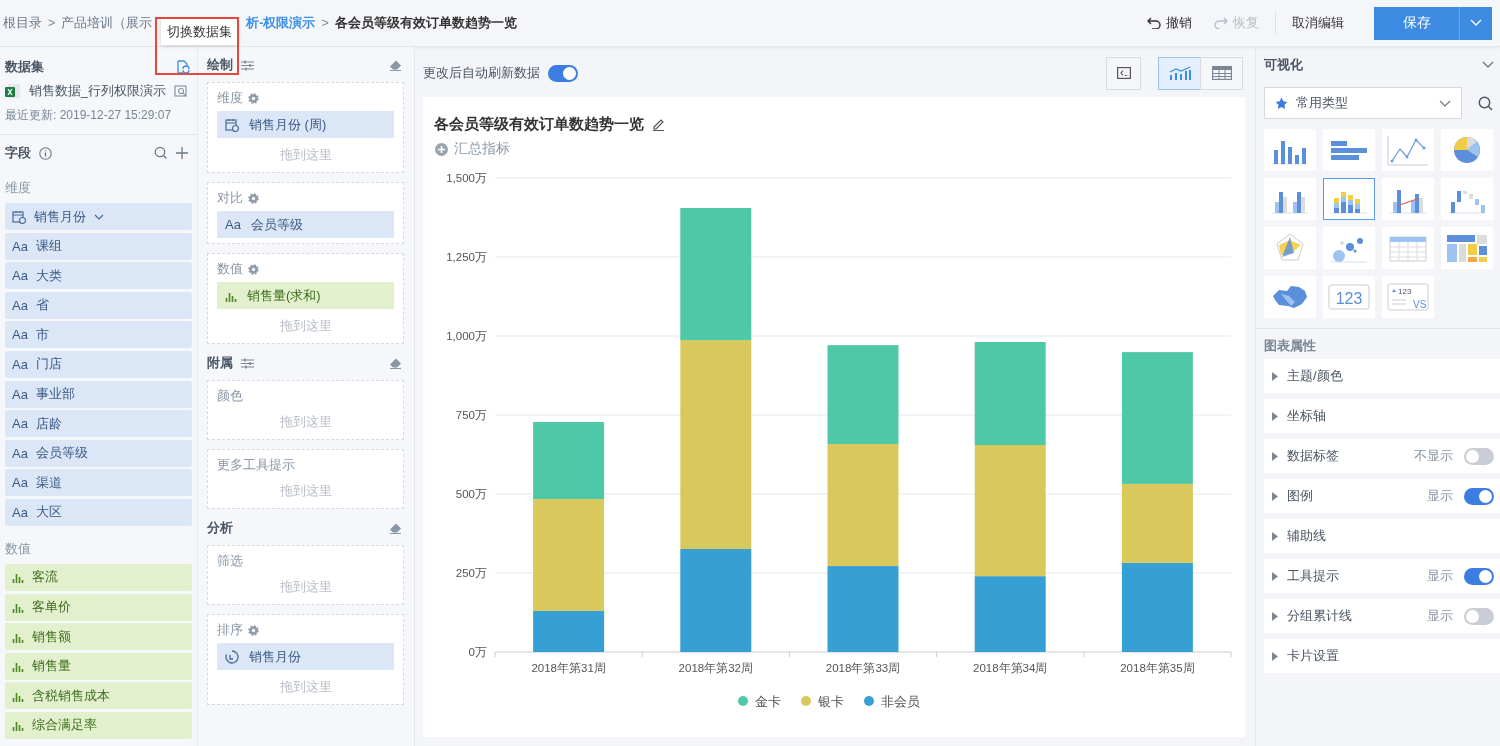  What do you see at coordinates (1275, 616) in the screenshot?
I see `expand-arrow-icon` at bounding box center [1275, 616].